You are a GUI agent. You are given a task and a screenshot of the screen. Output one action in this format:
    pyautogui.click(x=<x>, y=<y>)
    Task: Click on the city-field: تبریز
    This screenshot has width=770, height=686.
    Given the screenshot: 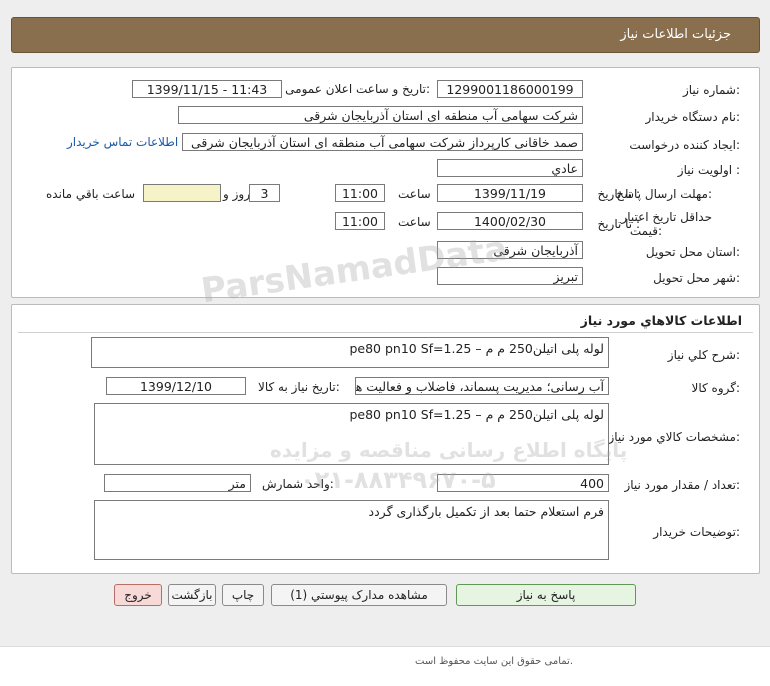 What is the action you would take?
    pyautogui.click(x=510, y=276)
    